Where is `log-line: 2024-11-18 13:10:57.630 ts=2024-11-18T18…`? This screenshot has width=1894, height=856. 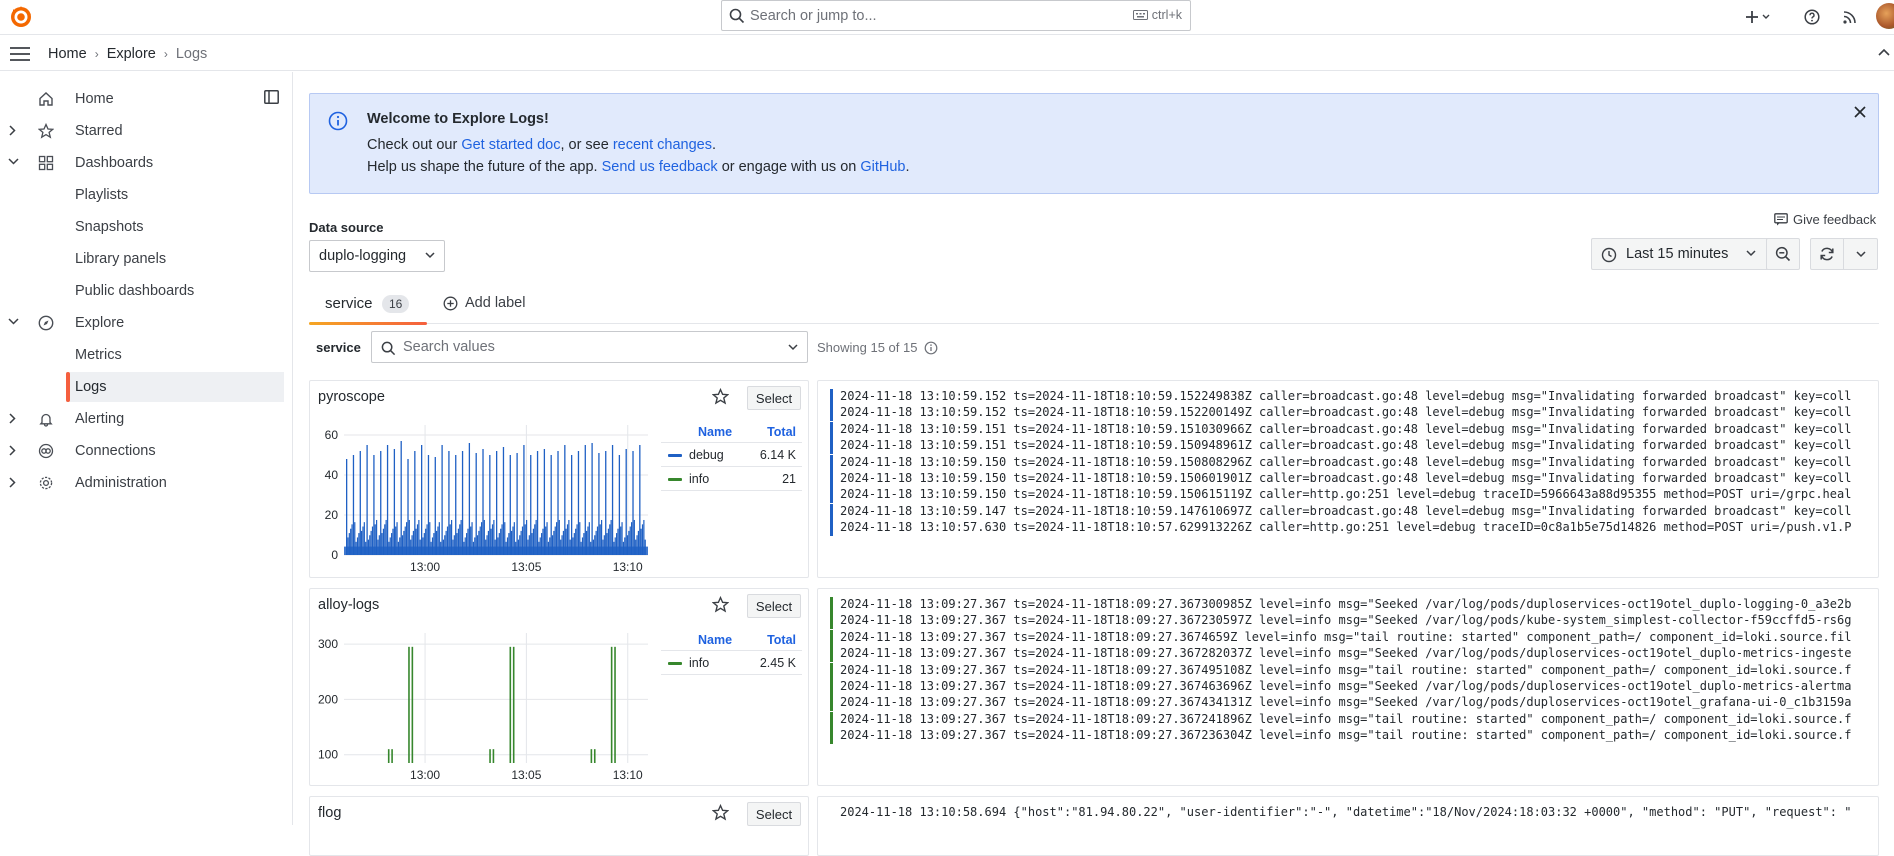 log-line: 2024-11-18 13:10:57.630 ts=2024-11-18T18… is located at coordinates (1354, 527).